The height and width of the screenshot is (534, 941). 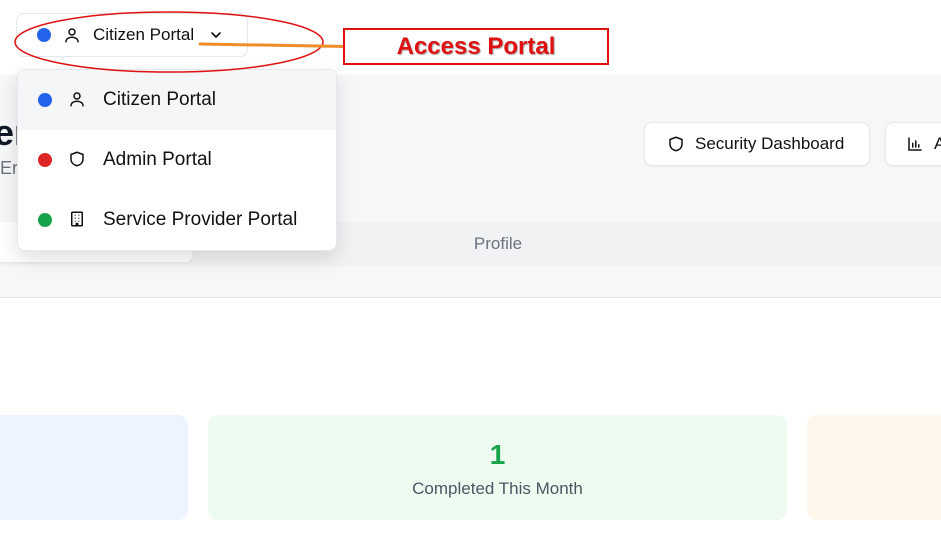 What do you see at coordinates (9, 168) in the screenshot?
I see `page-subtitle: Er` at bounding box center [9, 168].